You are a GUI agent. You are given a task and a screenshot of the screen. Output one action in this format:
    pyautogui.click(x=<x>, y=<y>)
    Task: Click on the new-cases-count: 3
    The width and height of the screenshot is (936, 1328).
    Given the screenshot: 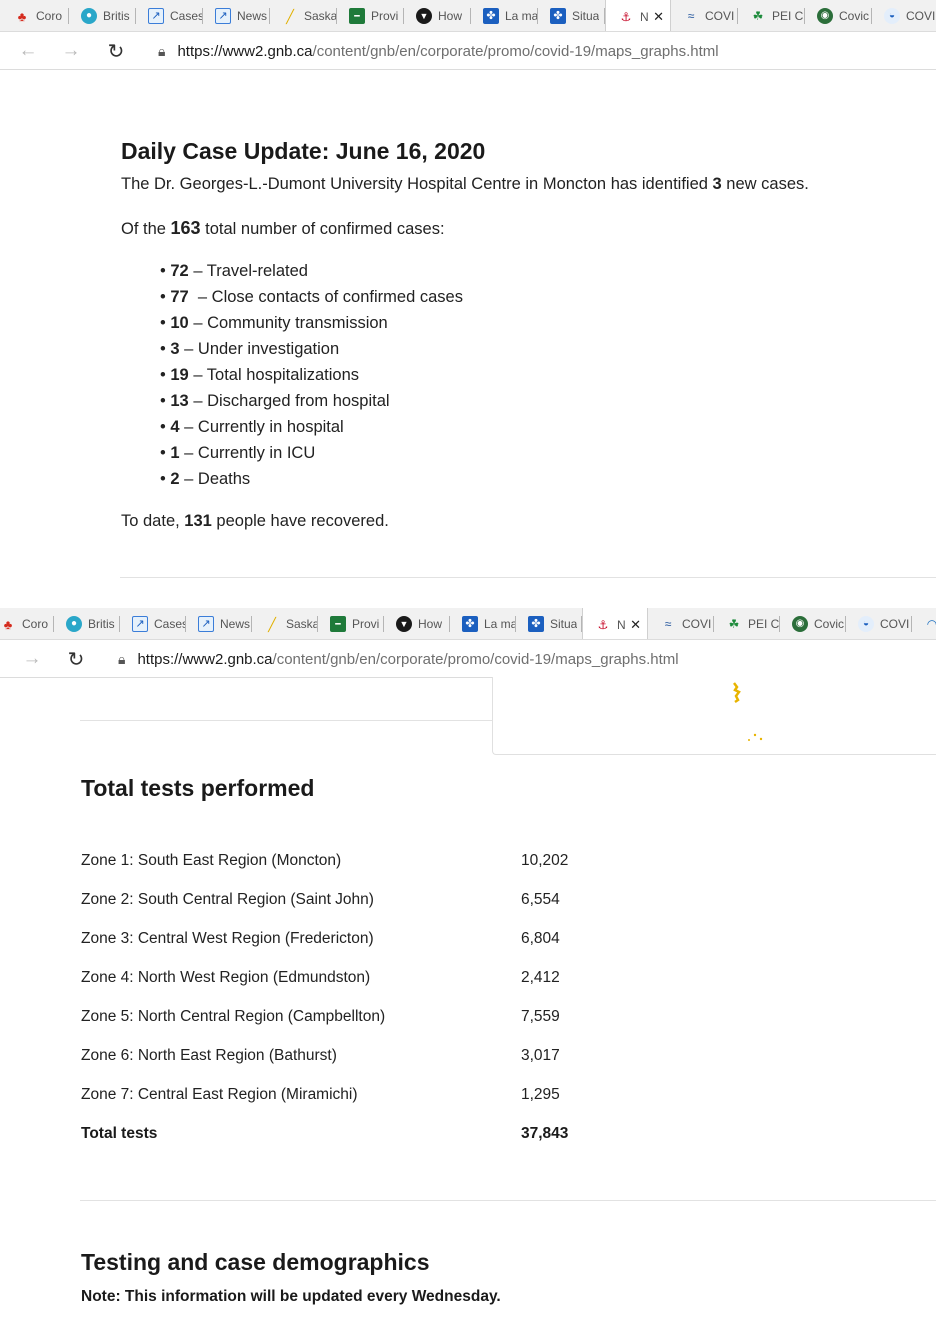 What is the action you would take?
    pyautogui.click(x=717, y=184)
    